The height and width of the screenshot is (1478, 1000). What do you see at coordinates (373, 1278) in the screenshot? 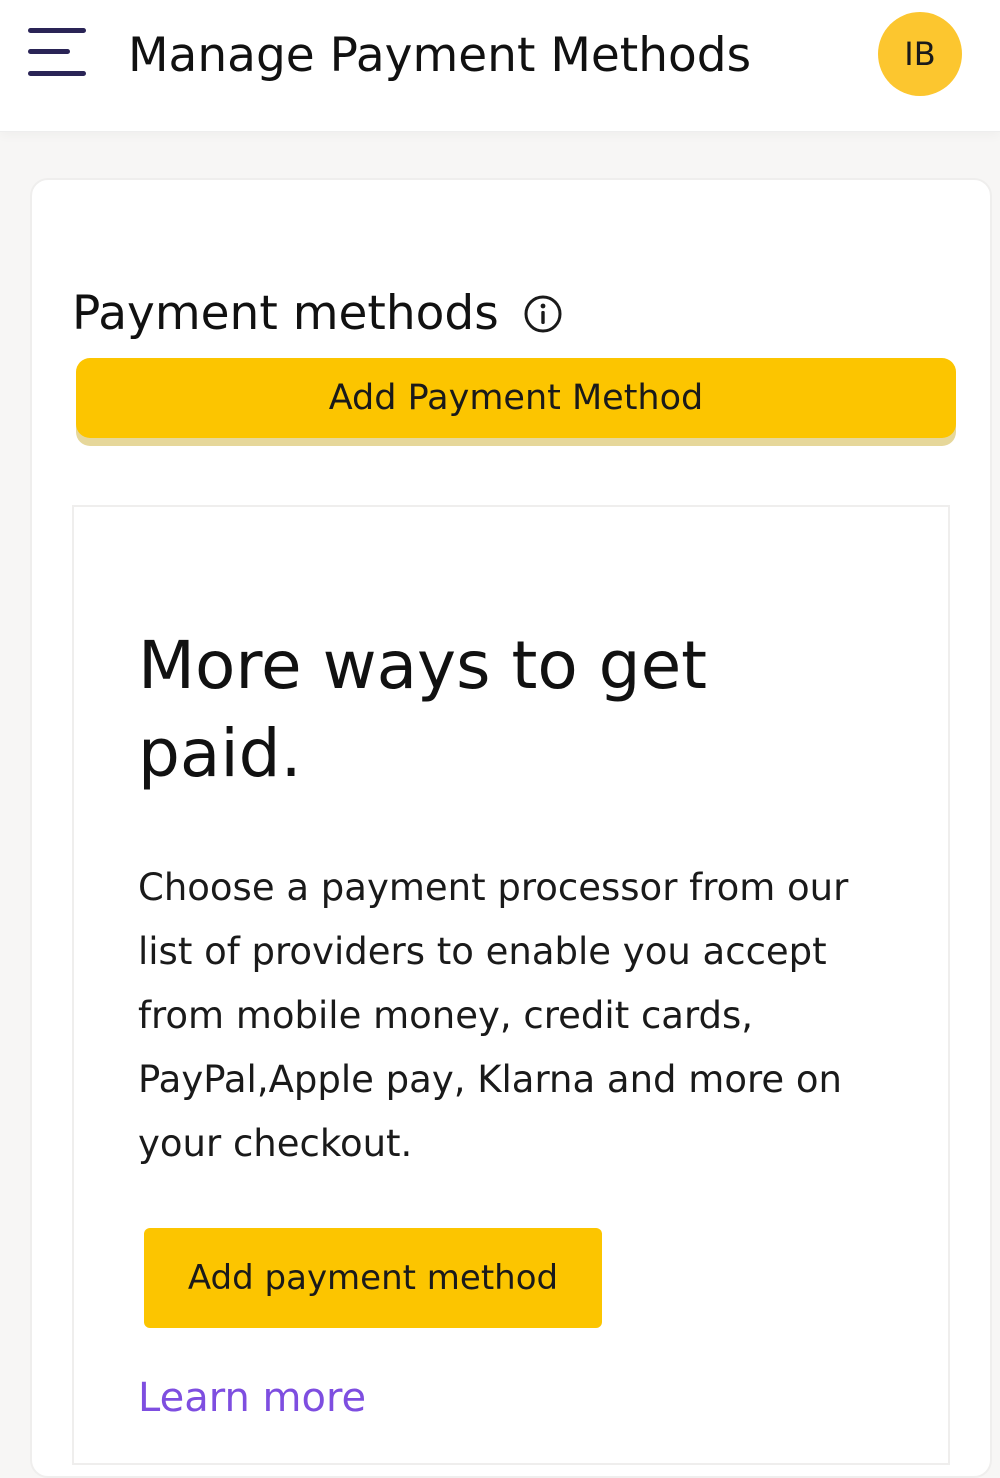
I see `add-payment-method-cta-button: Add payment method` at bounding box center [373, 1278].